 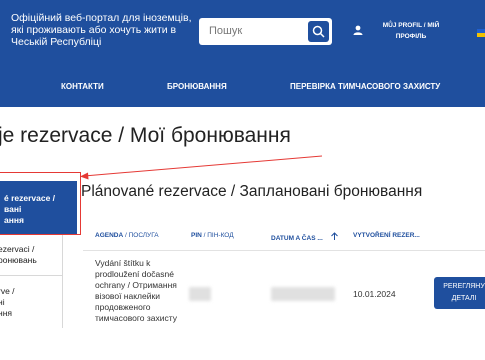 I want to click on sidebar-item-label: ezervaci /, so click(x=17, y=249).